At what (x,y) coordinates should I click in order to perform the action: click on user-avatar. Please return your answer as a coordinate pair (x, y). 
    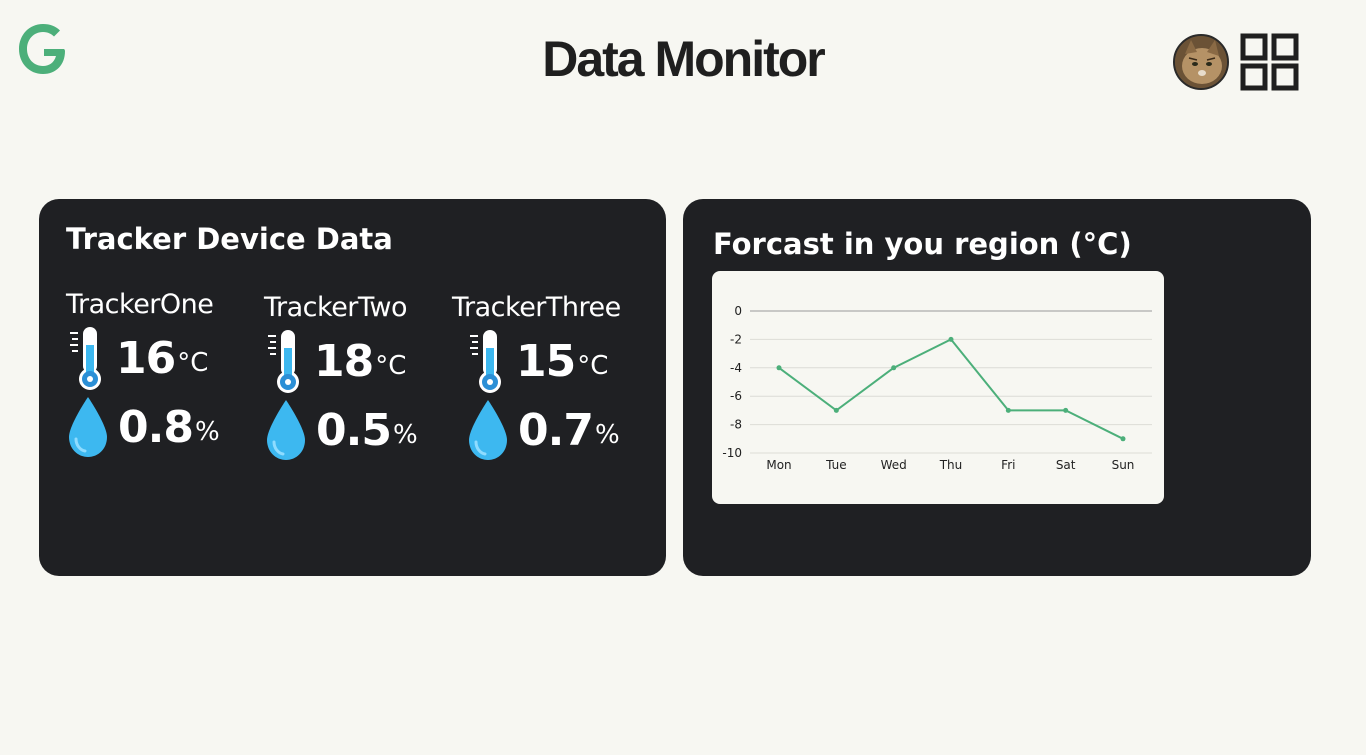
    Looking at the image, I should click on (1201, 62).